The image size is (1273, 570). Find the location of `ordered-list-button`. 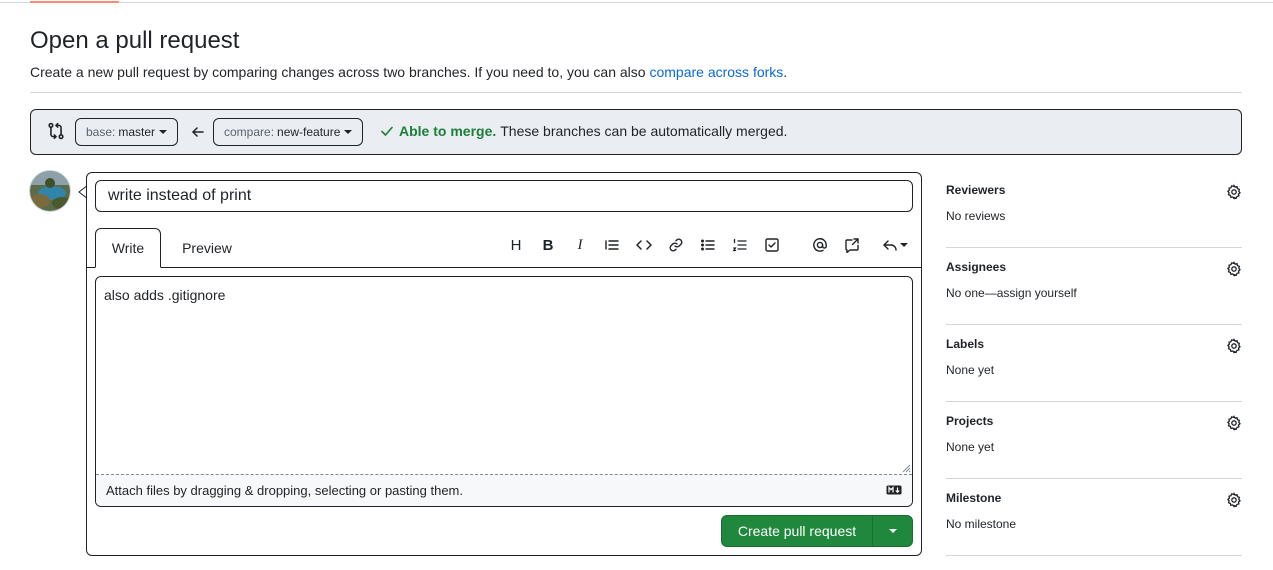

ordered-list-button is located at coordinates (740, 245).